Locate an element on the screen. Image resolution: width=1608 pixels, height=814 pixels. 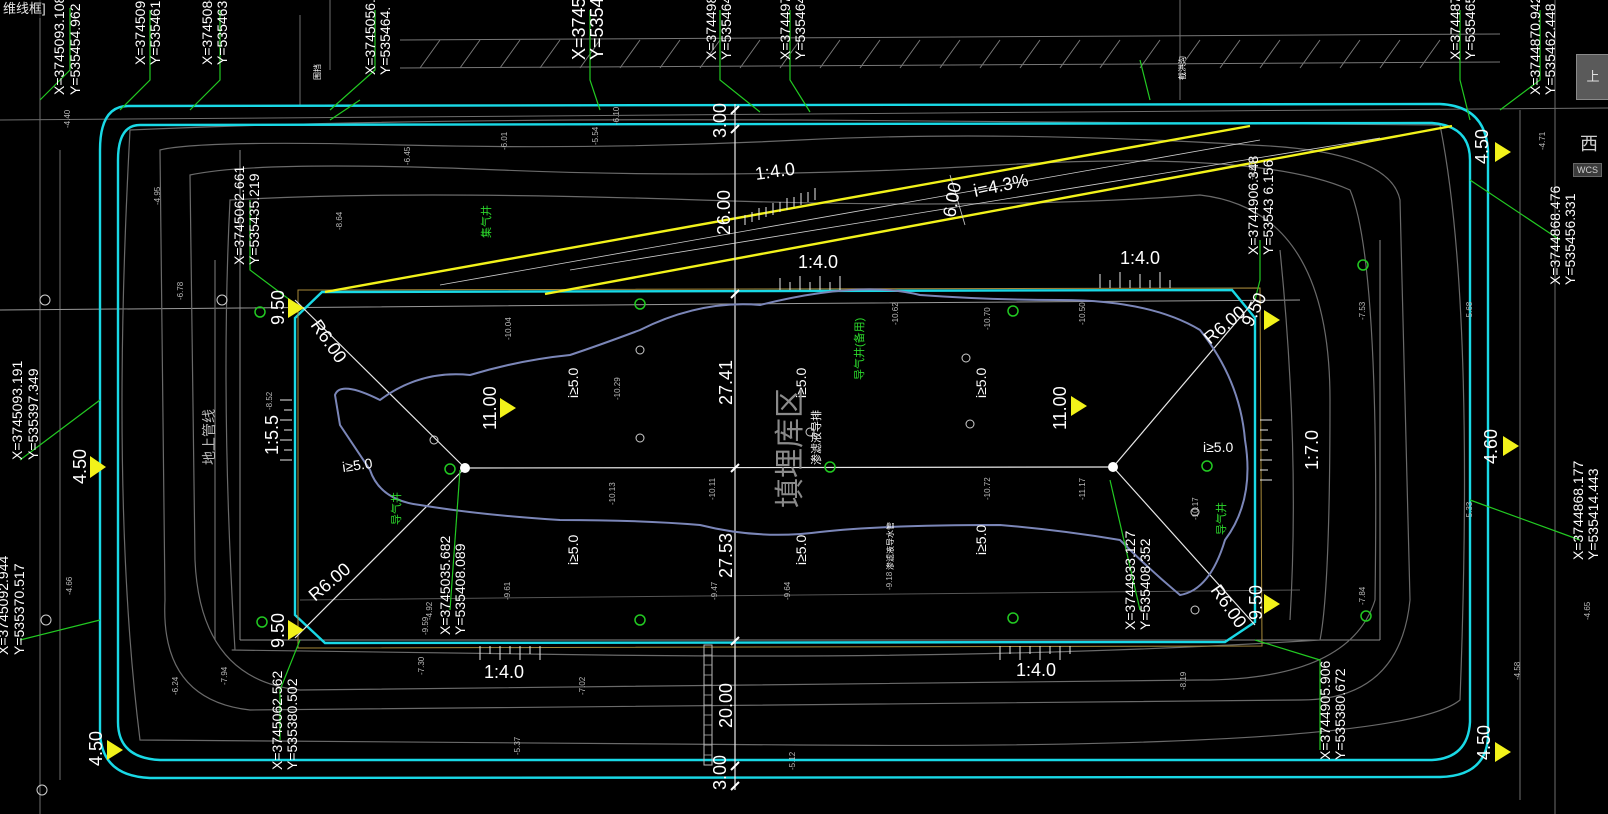
coord-bottom-left: X=3745062.562 is located at coordinates (277, 720).